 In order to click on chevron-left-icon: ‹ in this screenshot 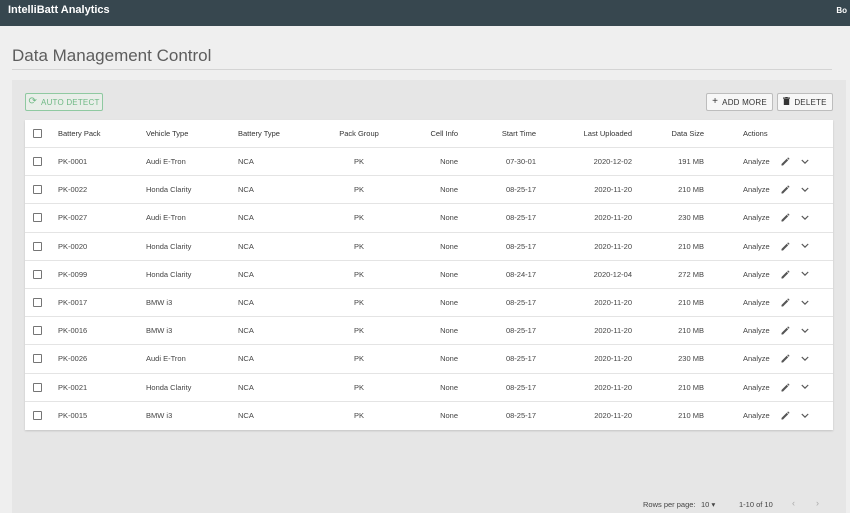, I will do `click(793, 503)`.